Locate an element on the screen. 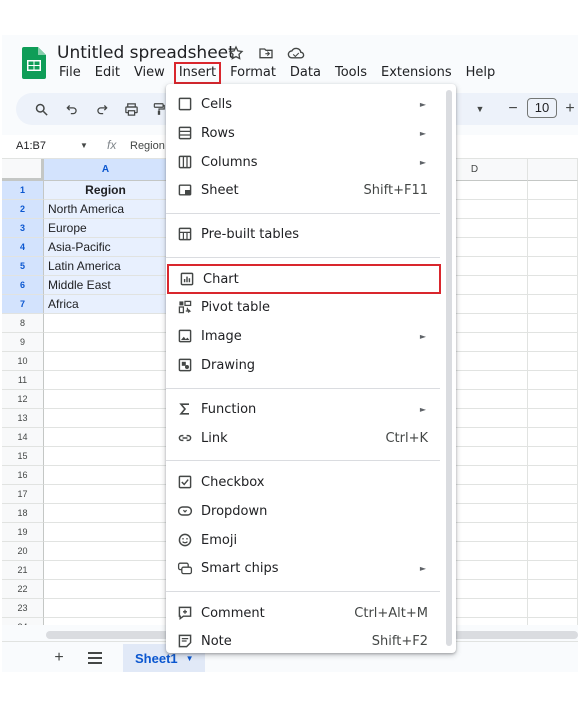 This screenshot has height=711, width=578. menu-item-cells: Cells ► is located at coordinates (303, 104).